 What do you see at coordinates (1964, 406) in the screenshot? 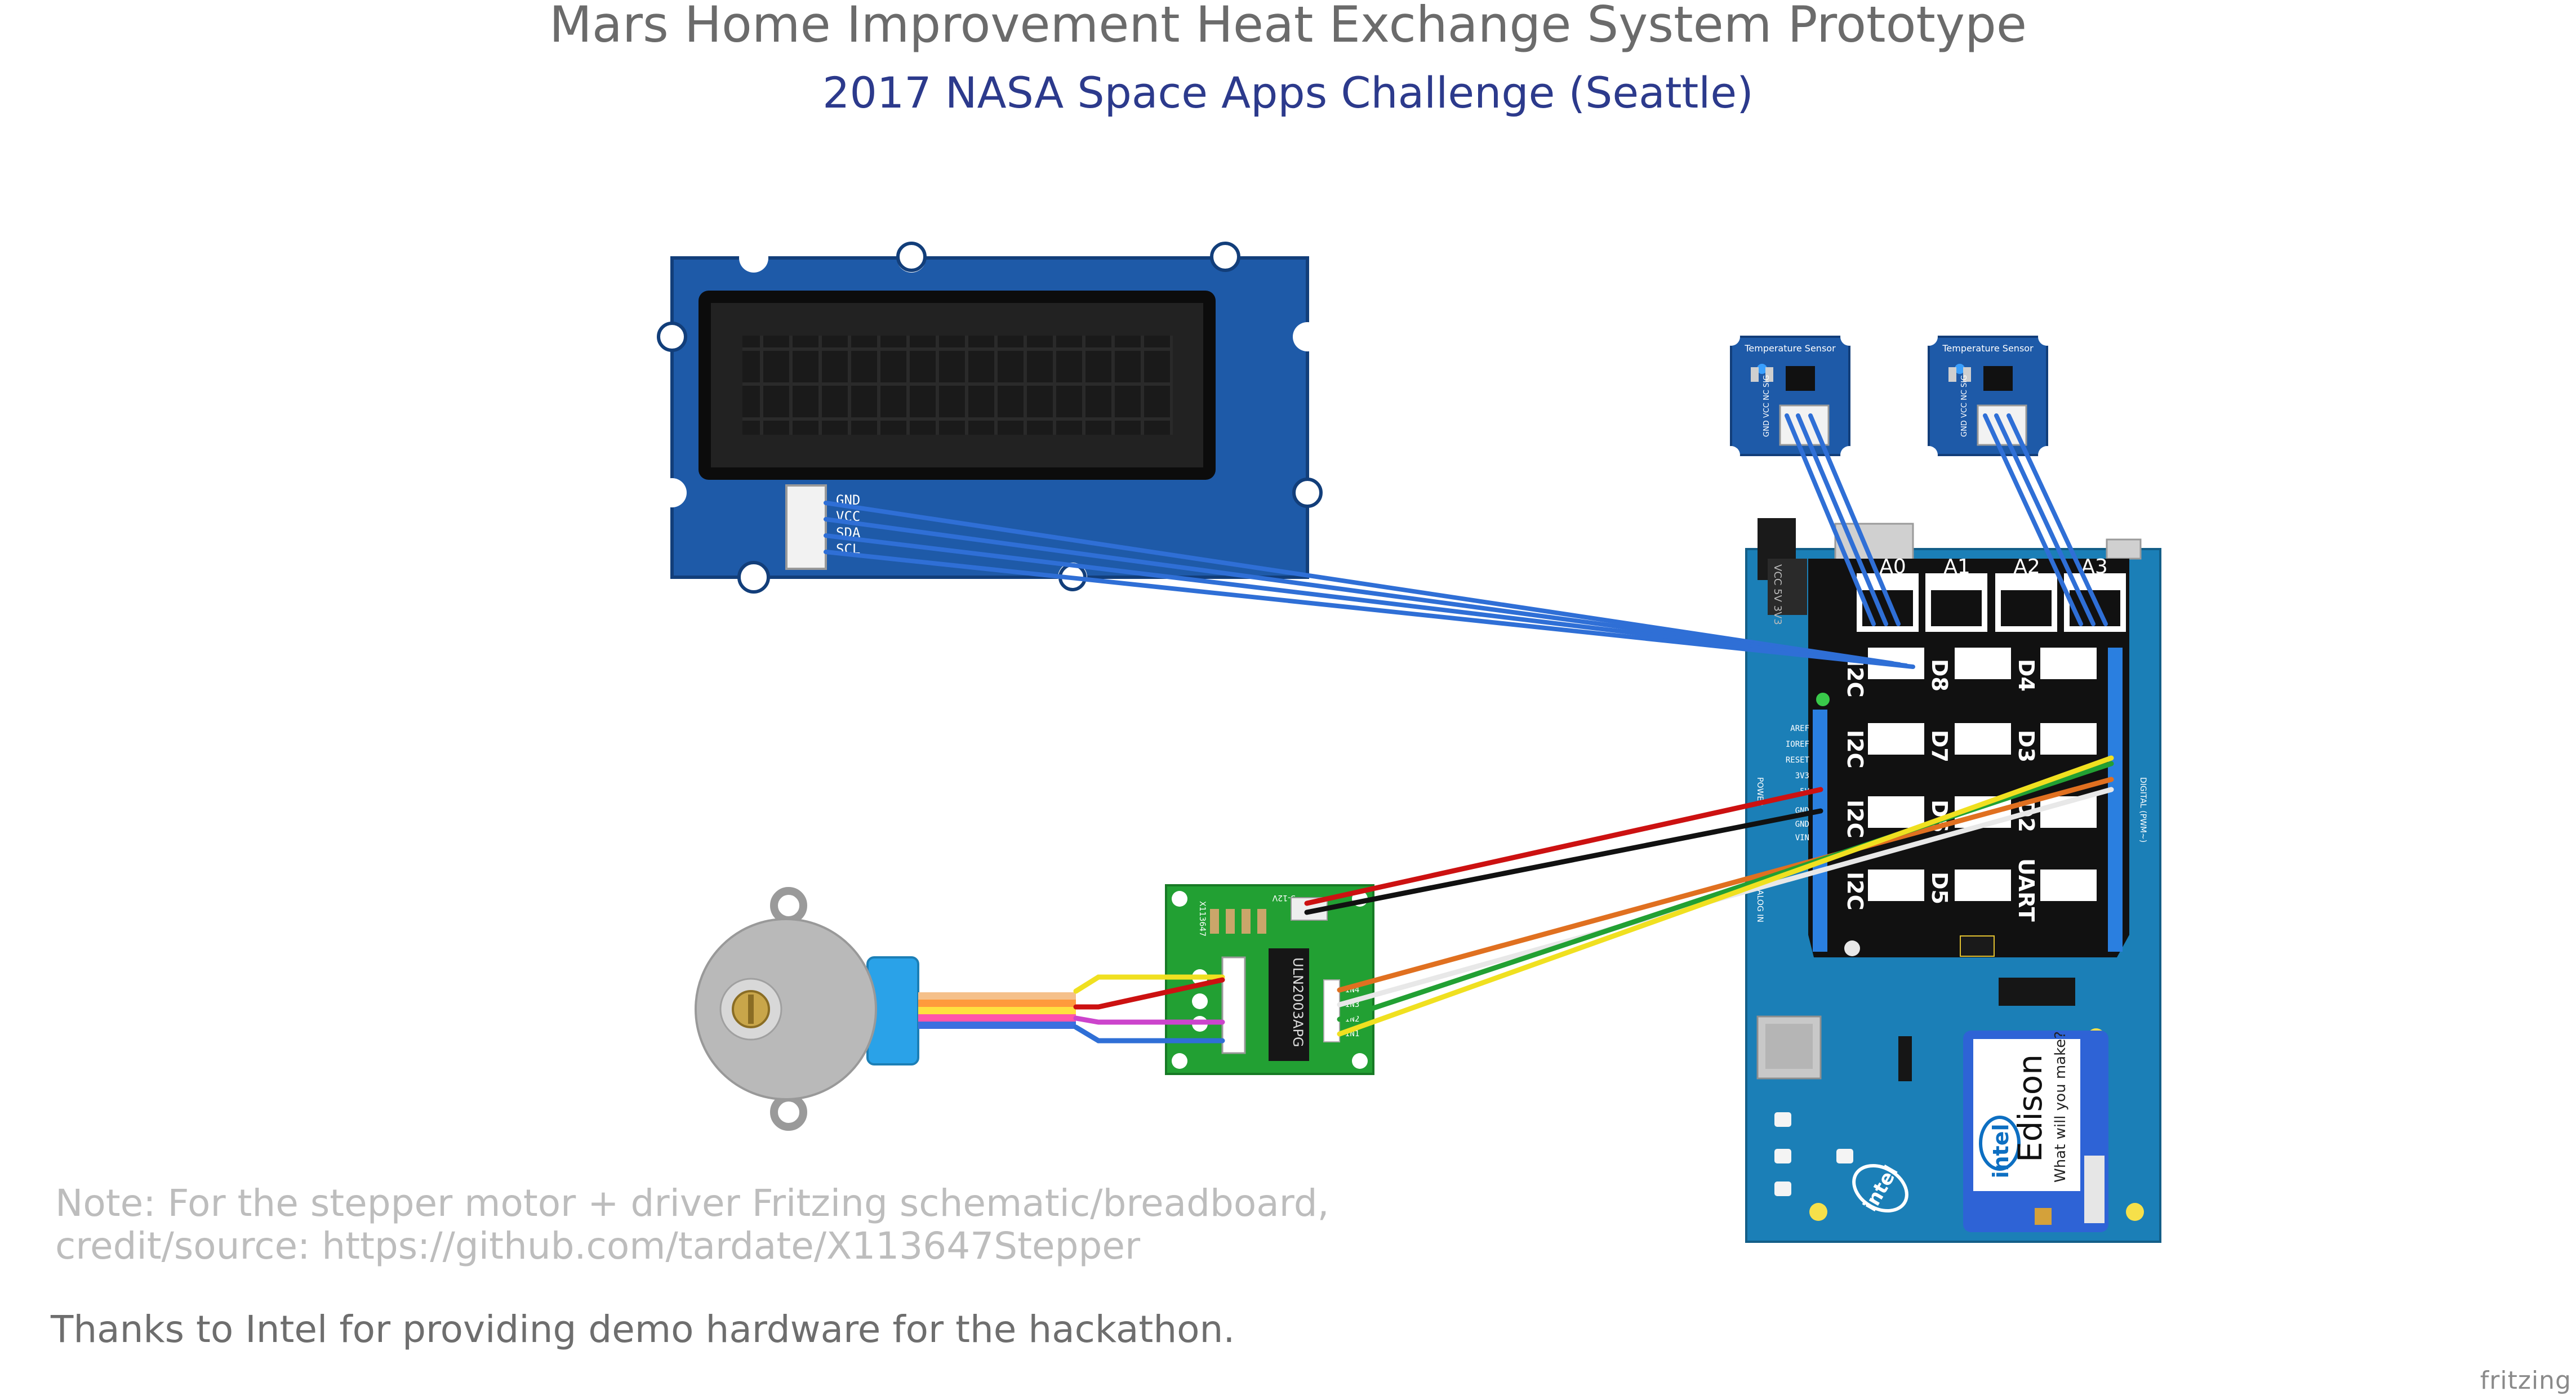
I see `sensor-2-pins: GND VCC NC SIG` at bounding box center [1964, 406].